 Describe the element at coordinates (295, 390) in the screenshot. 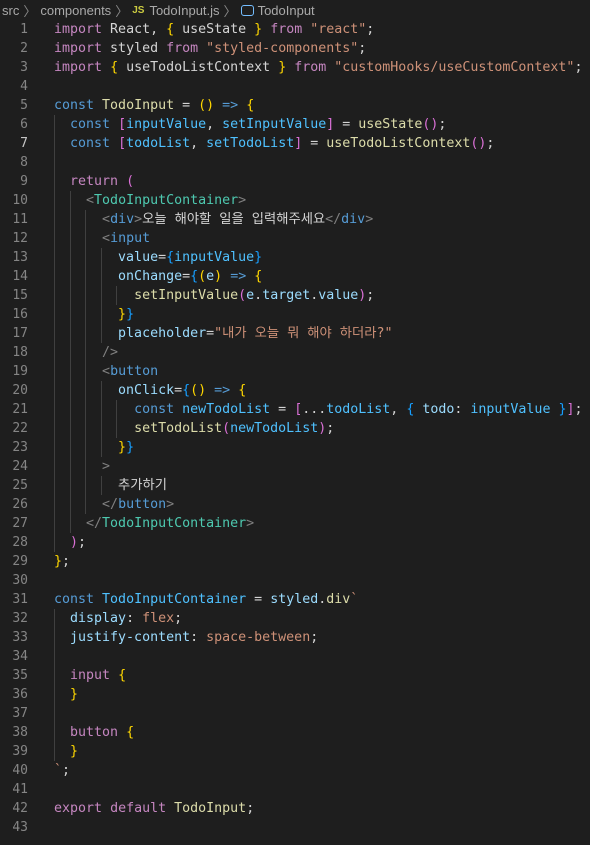

I see `code-line: 20 onClick={() => {` at that location.